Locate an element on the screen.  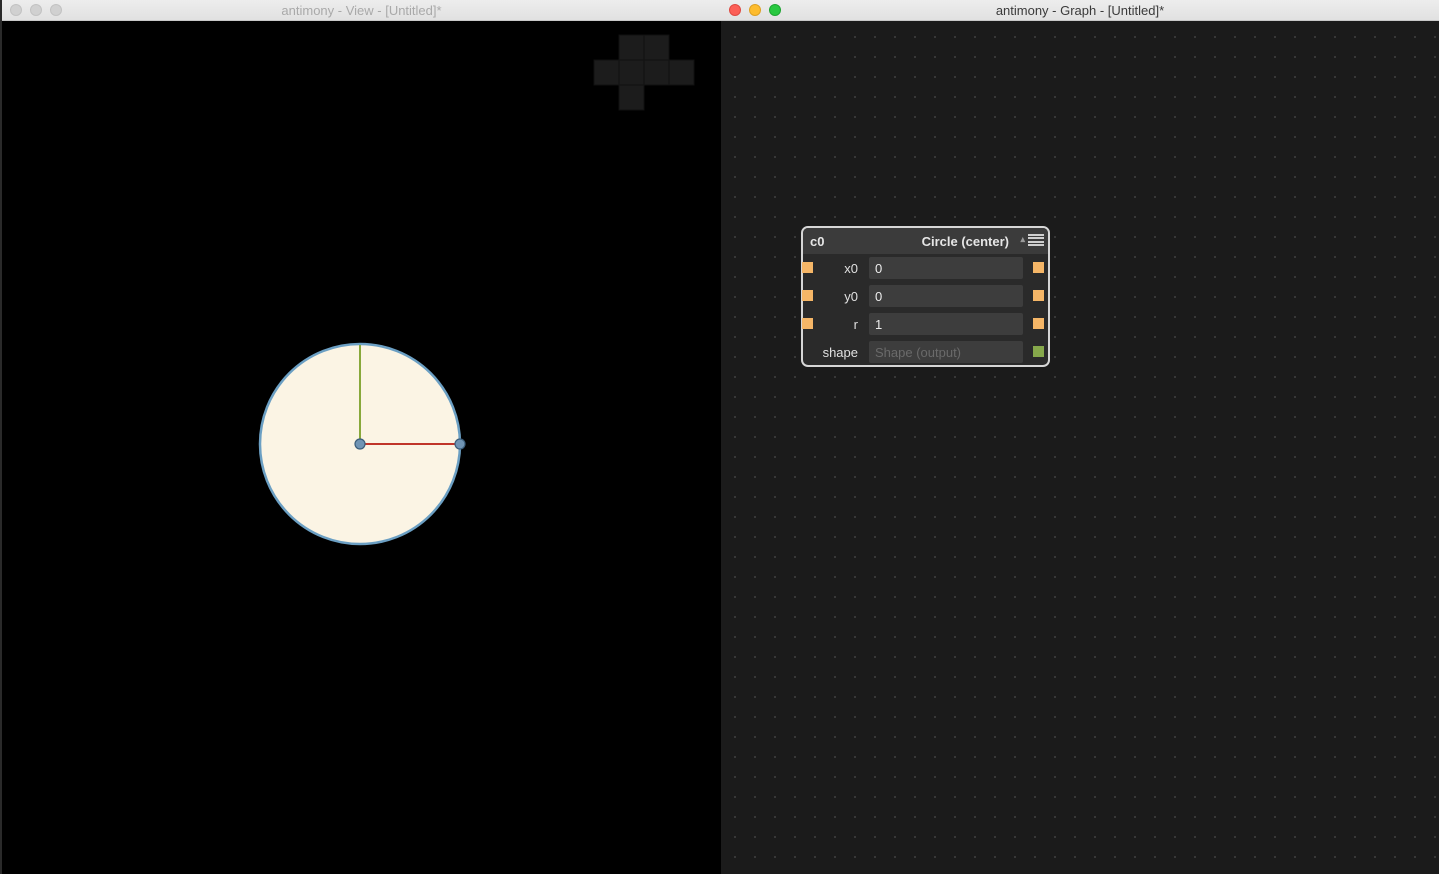
view-window-title: antimony - View - [Untitled]* is located at coordinates (361, 10).